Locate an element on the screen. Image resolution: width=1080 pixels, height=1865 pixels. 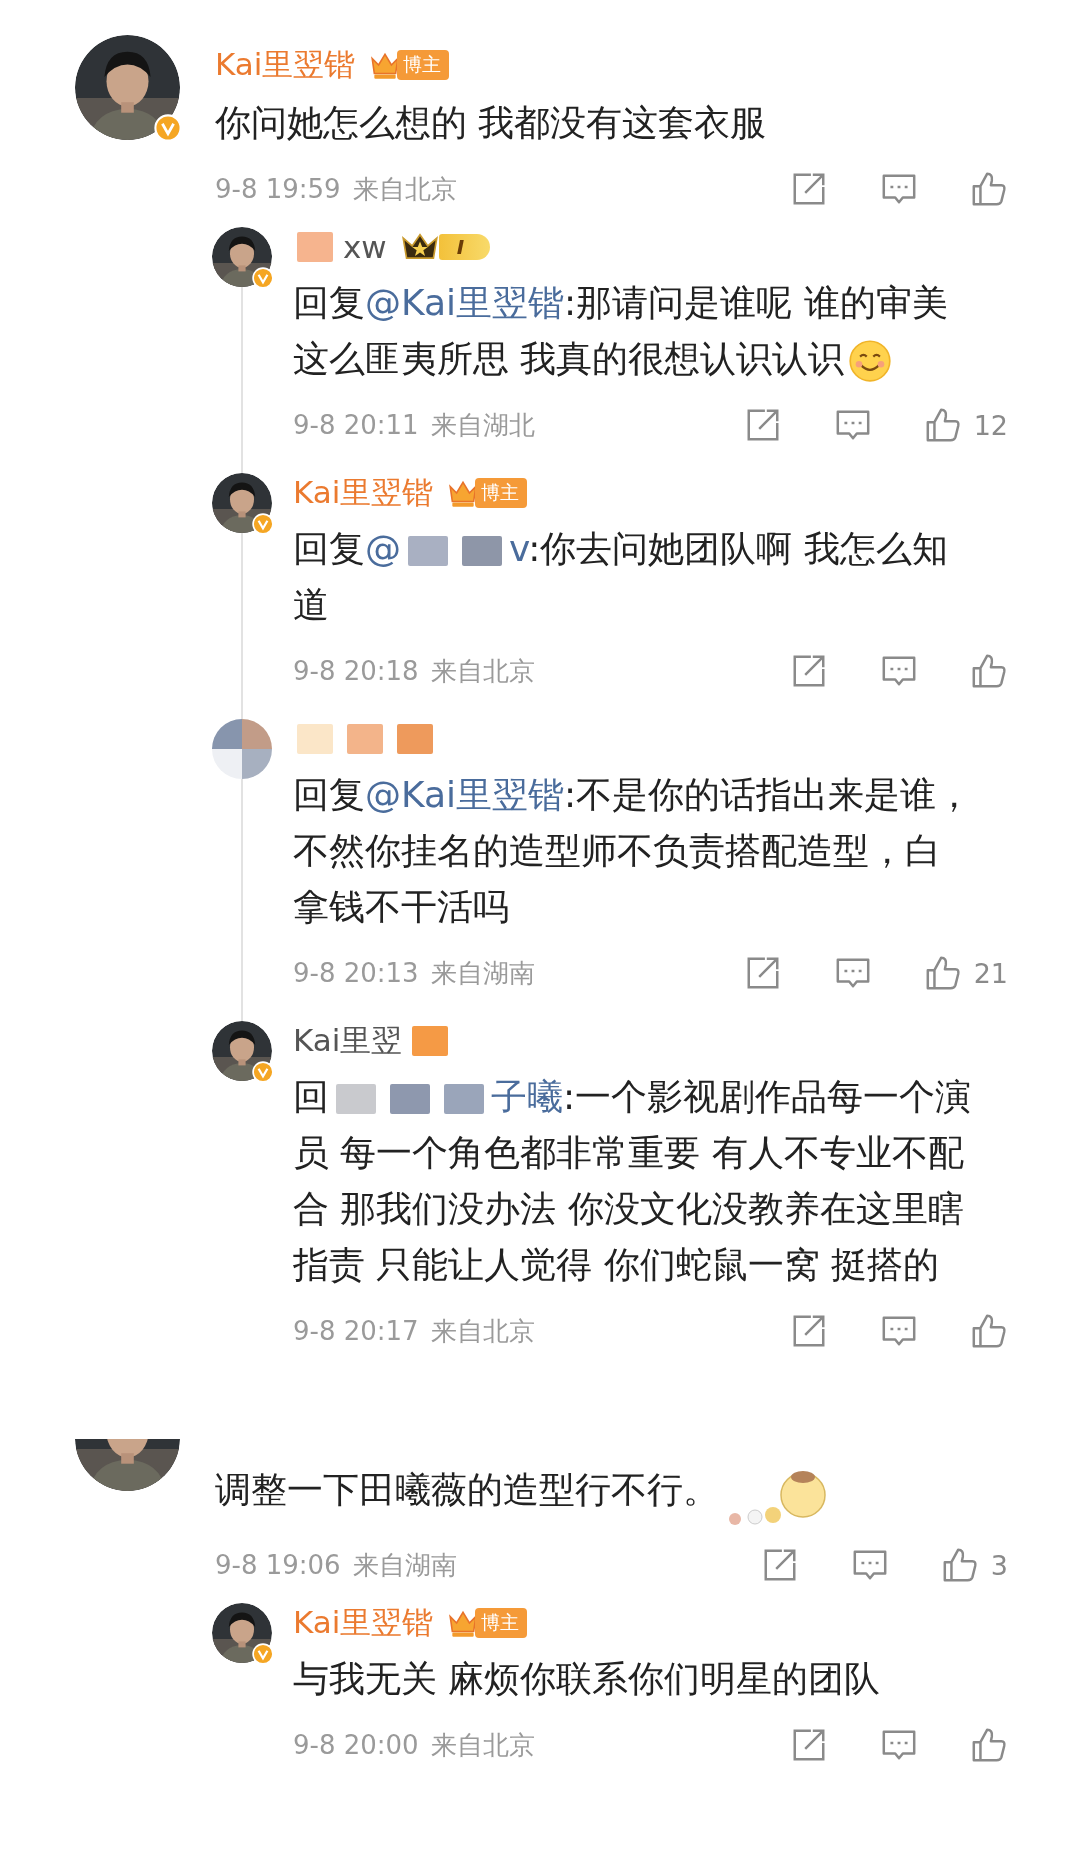
comment-time: 9-8 20:18 is located at coordinates (356, 671).